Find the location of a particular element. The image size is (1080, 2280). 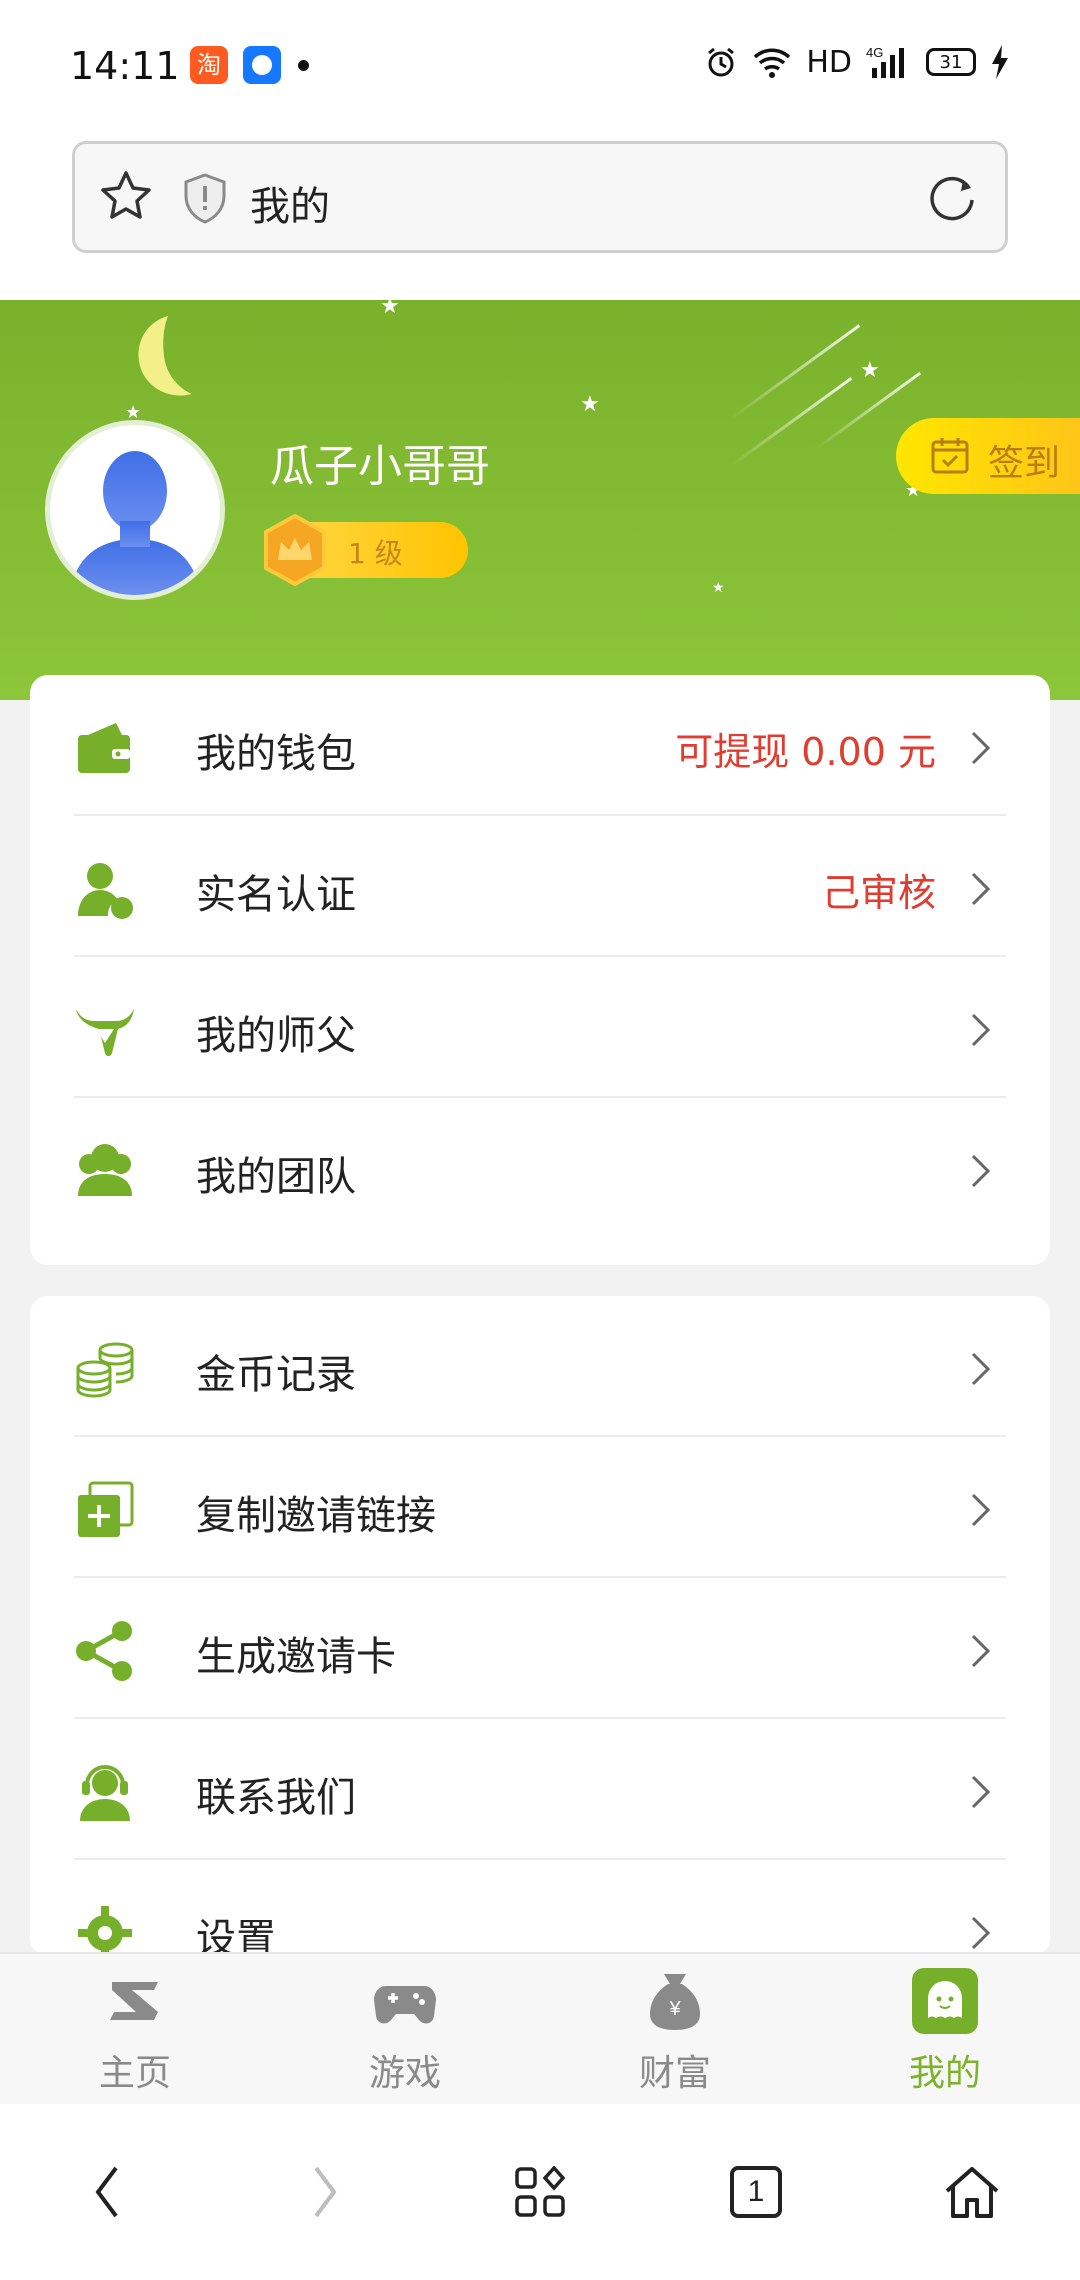

forward-chevron-icon is located at coordinates (325, 2192).